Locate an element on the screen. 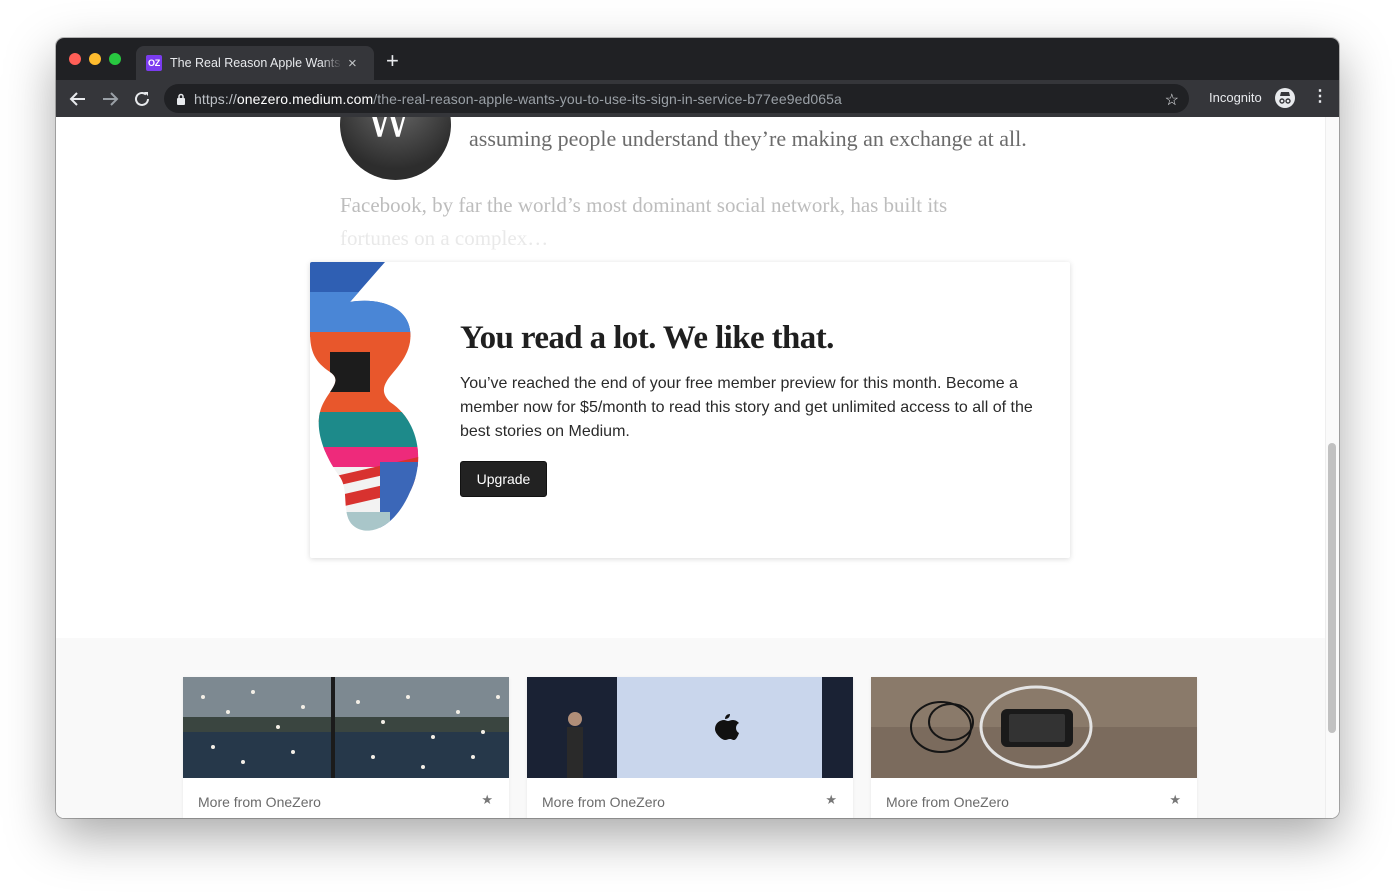 This screenshot has height=892, width=1395. avatar-initials: W is located at coordinates (388, 132).